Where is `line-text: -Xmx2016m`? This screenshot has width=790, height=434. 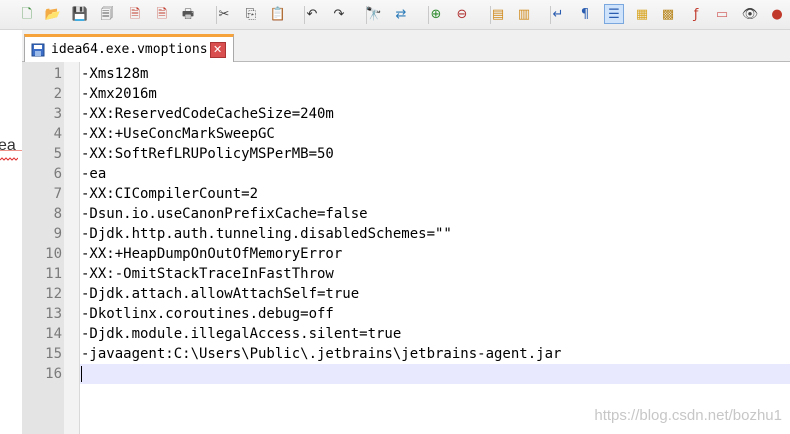 line-text: -Xmx2016m is located at coordinates (119, 94).